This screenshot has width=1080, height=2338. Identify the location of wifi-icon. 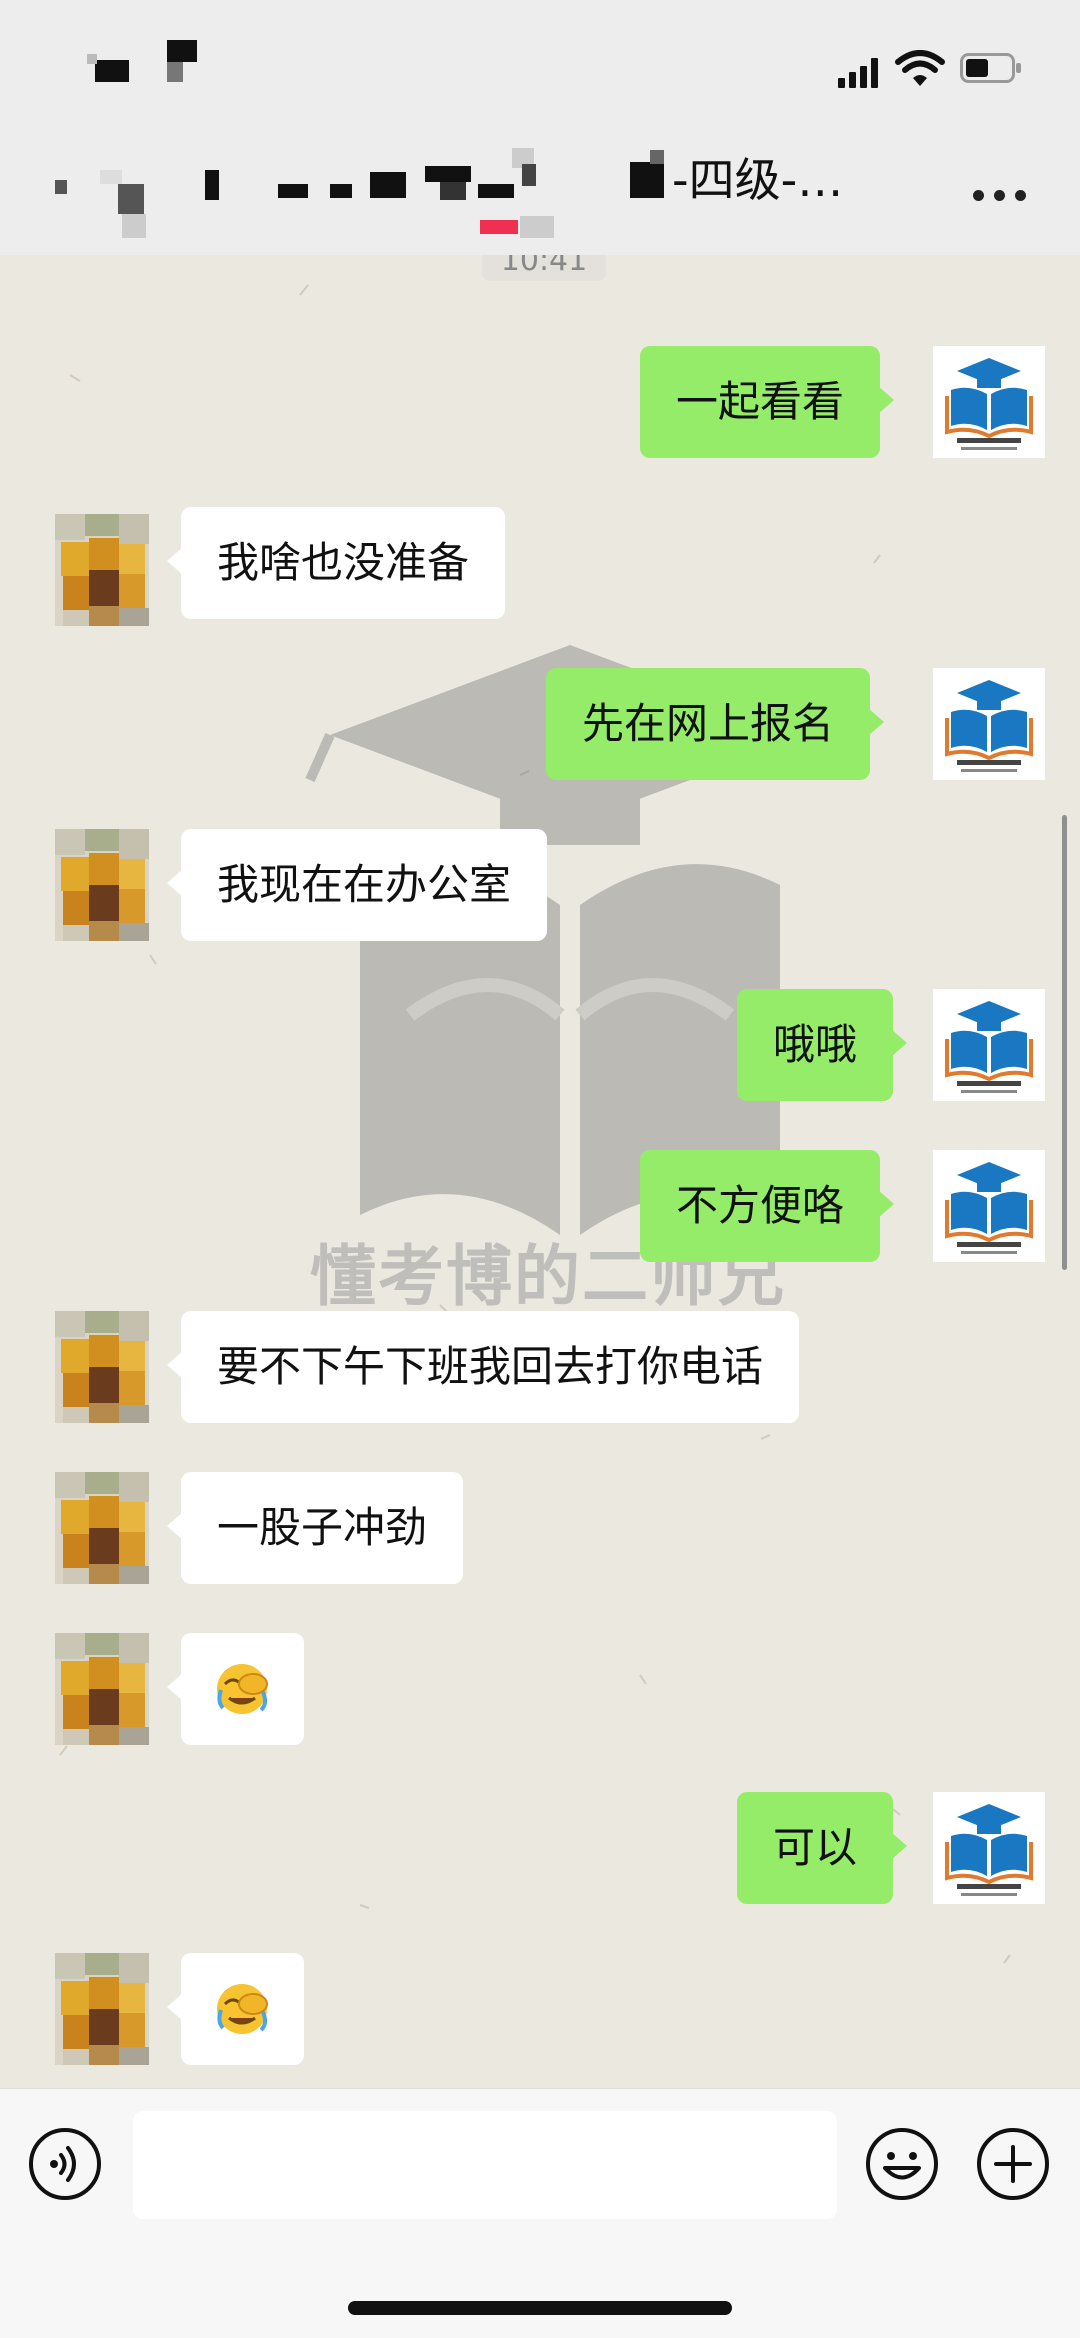
(920, 68).